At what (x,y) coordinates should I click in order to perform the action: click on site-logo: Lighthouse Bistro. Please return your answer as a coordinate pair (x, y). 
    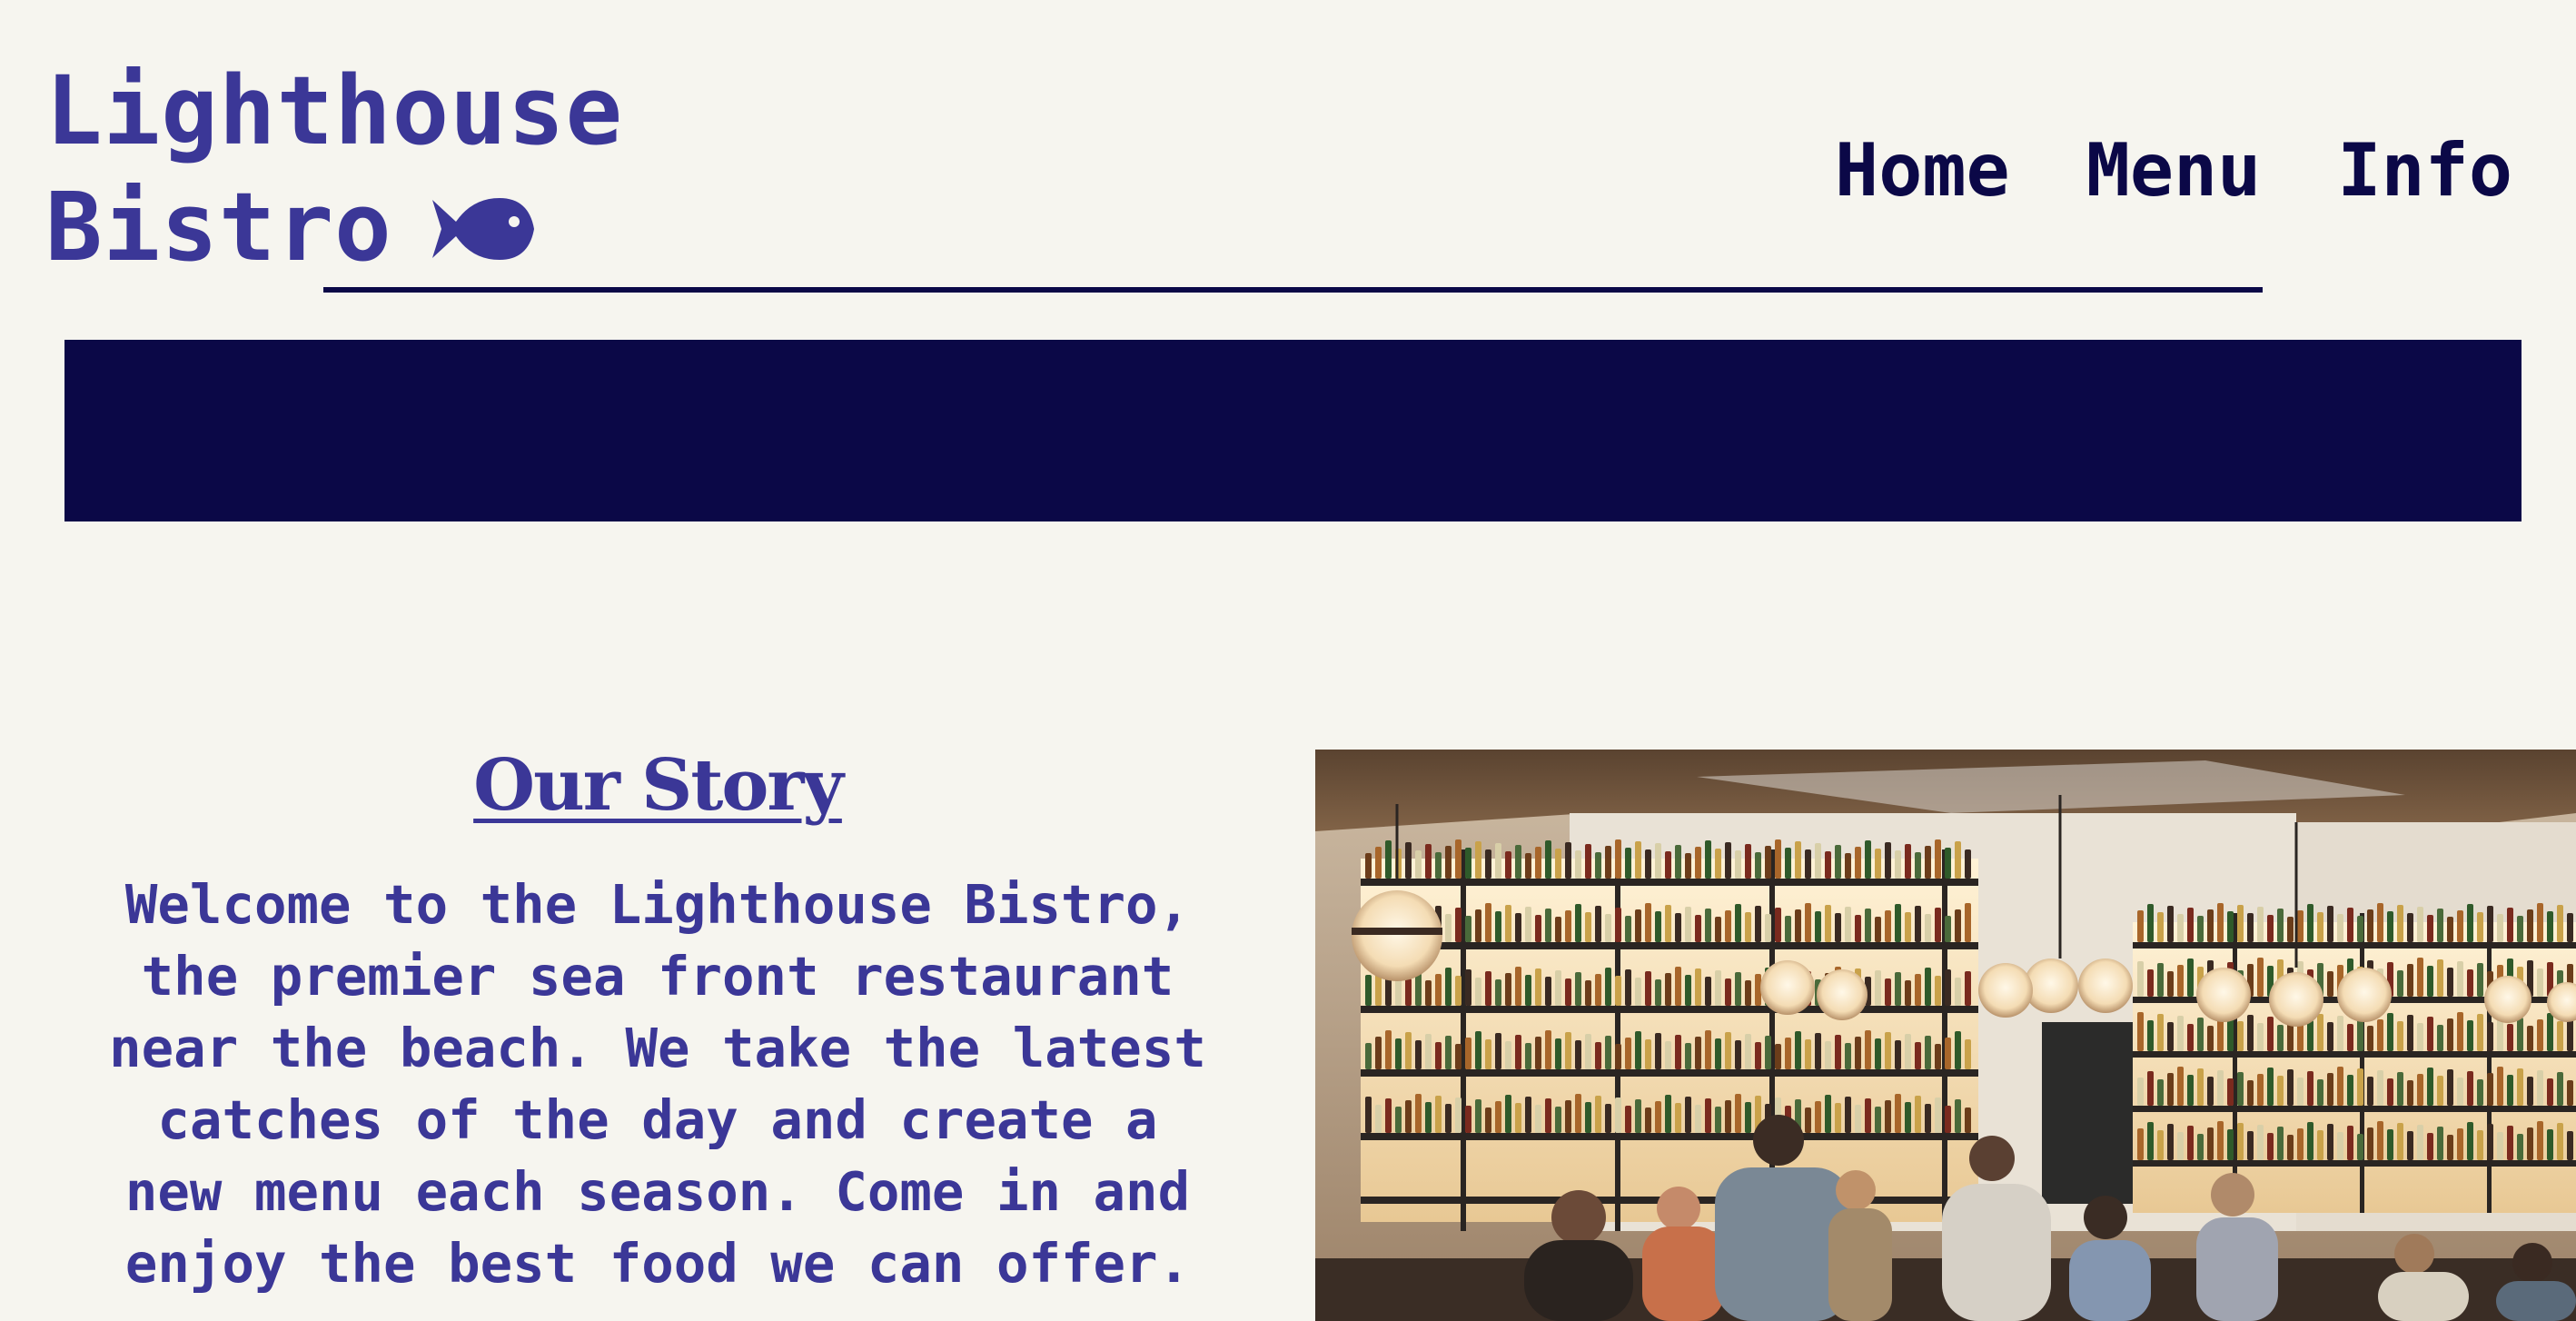
    Looking at the image, I should click on (363, 169).